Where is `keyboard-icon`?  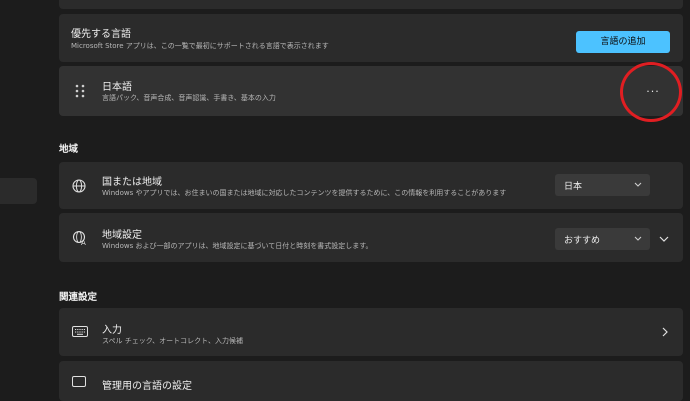
keyboard-icon is located at coordinates (80, 331).